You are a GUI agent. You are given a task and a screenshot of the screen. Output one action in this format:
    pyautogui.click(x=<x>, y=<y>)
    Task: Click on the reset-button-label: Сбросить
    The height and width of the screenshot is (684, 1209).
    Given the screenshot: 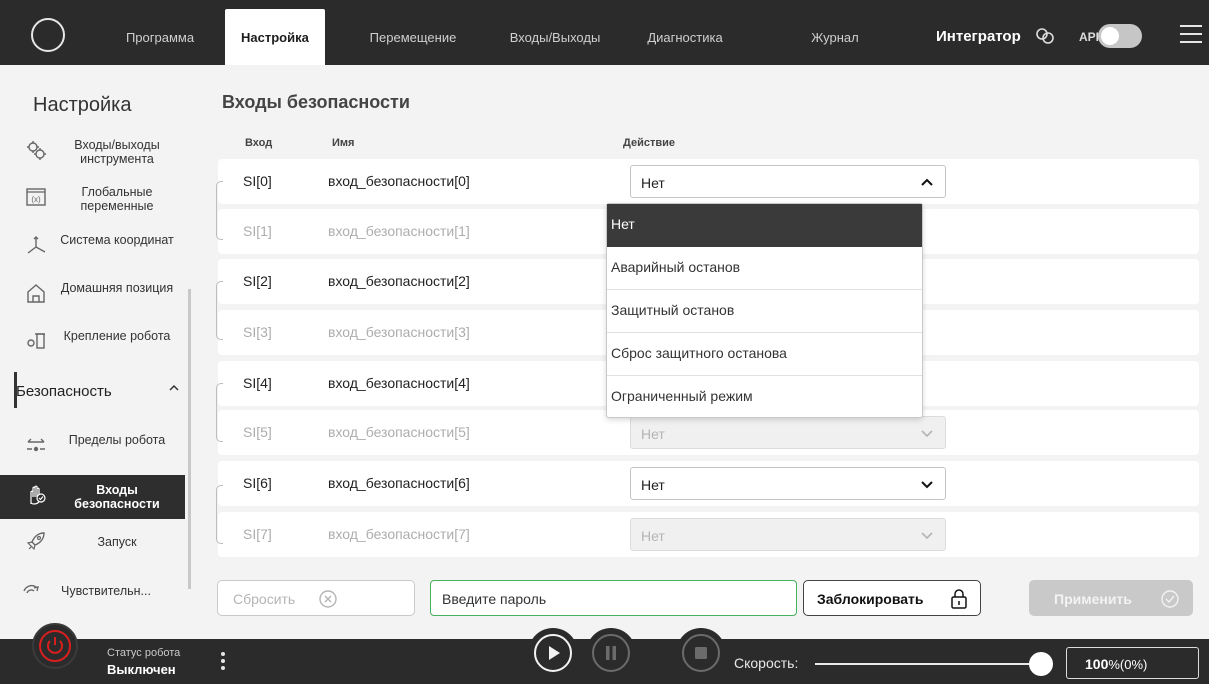 What is the action you would take?
    pyautogui.click(x=264, y=599)
    